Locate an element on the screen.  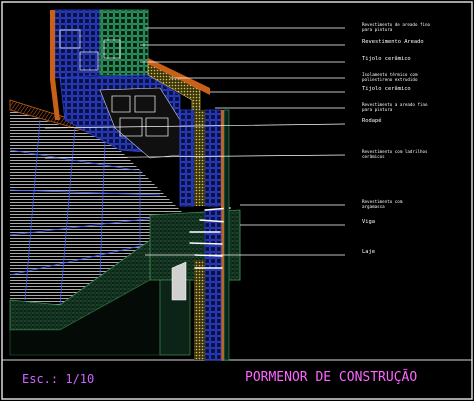
ceramic-brick-outer-label: Tijolo cerâmico is located at coordinates (386, 58).